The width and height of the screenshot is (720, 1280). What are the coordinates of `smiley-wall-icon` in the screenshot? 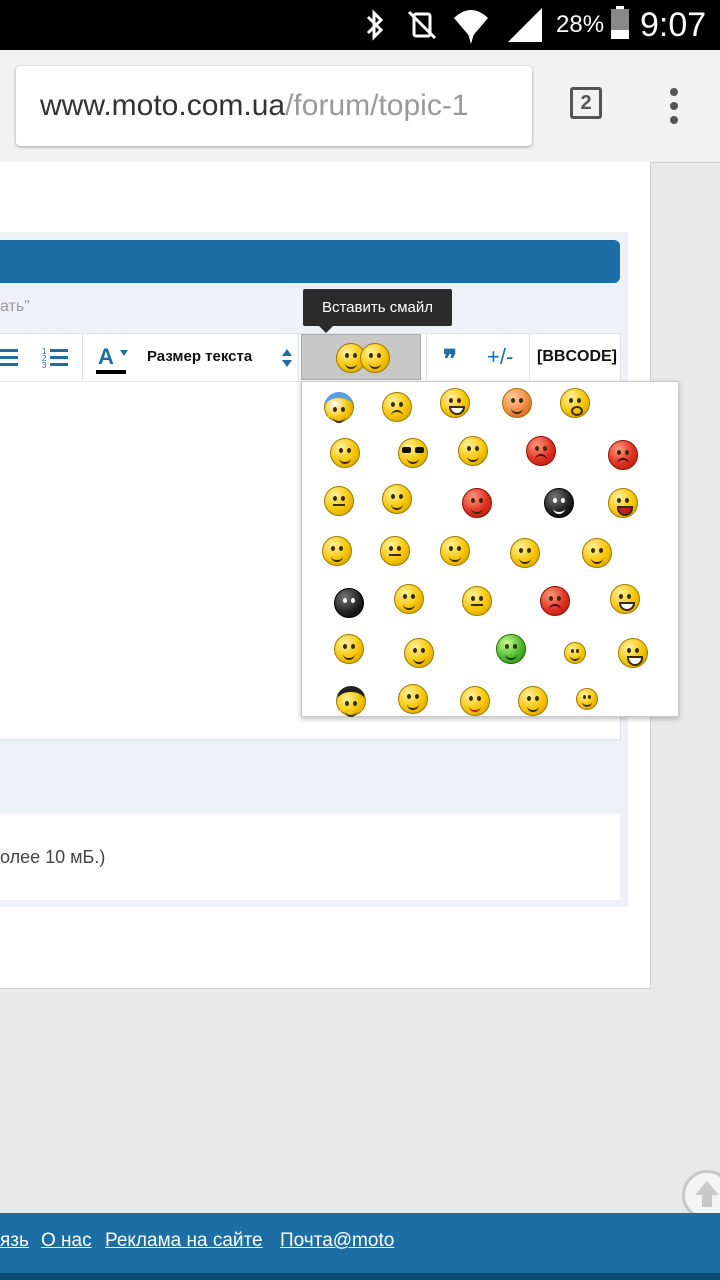 It's located at (473, 451).